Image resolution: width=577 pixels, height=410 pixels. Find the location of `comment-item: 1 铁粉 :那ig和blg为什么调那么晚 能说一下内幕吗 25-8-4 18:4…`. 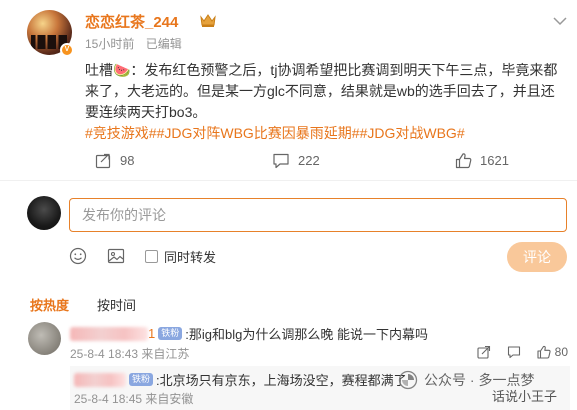

comment-item: 1 铁粉 :那ig和blg为什么调那么晚 能说一下内幕吗 25-8-4 18:4… is located at coordinates (300, 342).